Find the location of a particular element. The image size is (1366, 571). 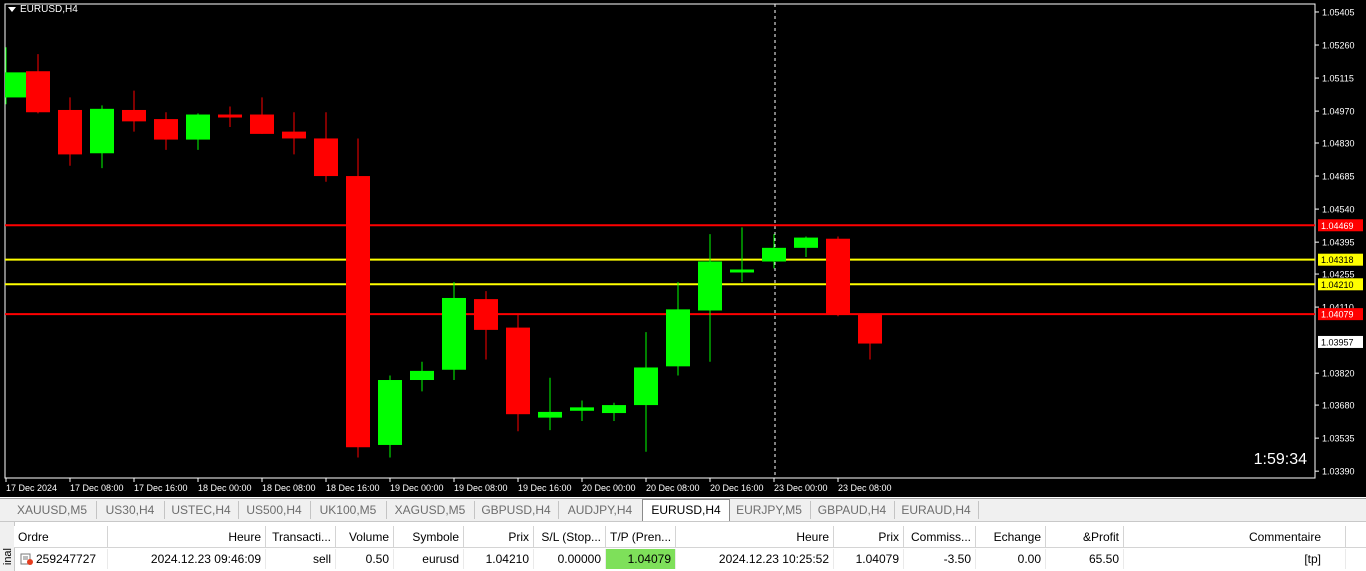

column-header-comment: Commentaire is located at coordinates (1235, 537).